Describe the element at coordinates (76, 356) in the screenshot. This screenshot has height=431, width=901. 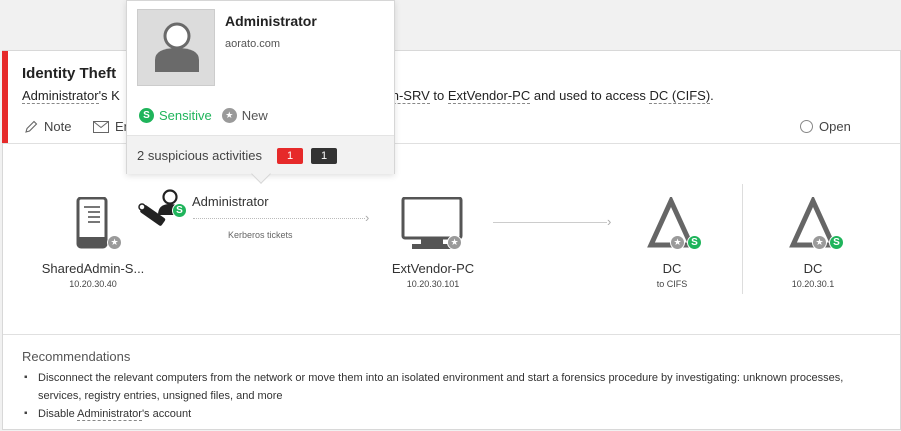
I see `recommendations-title: Recommendations` at that location.